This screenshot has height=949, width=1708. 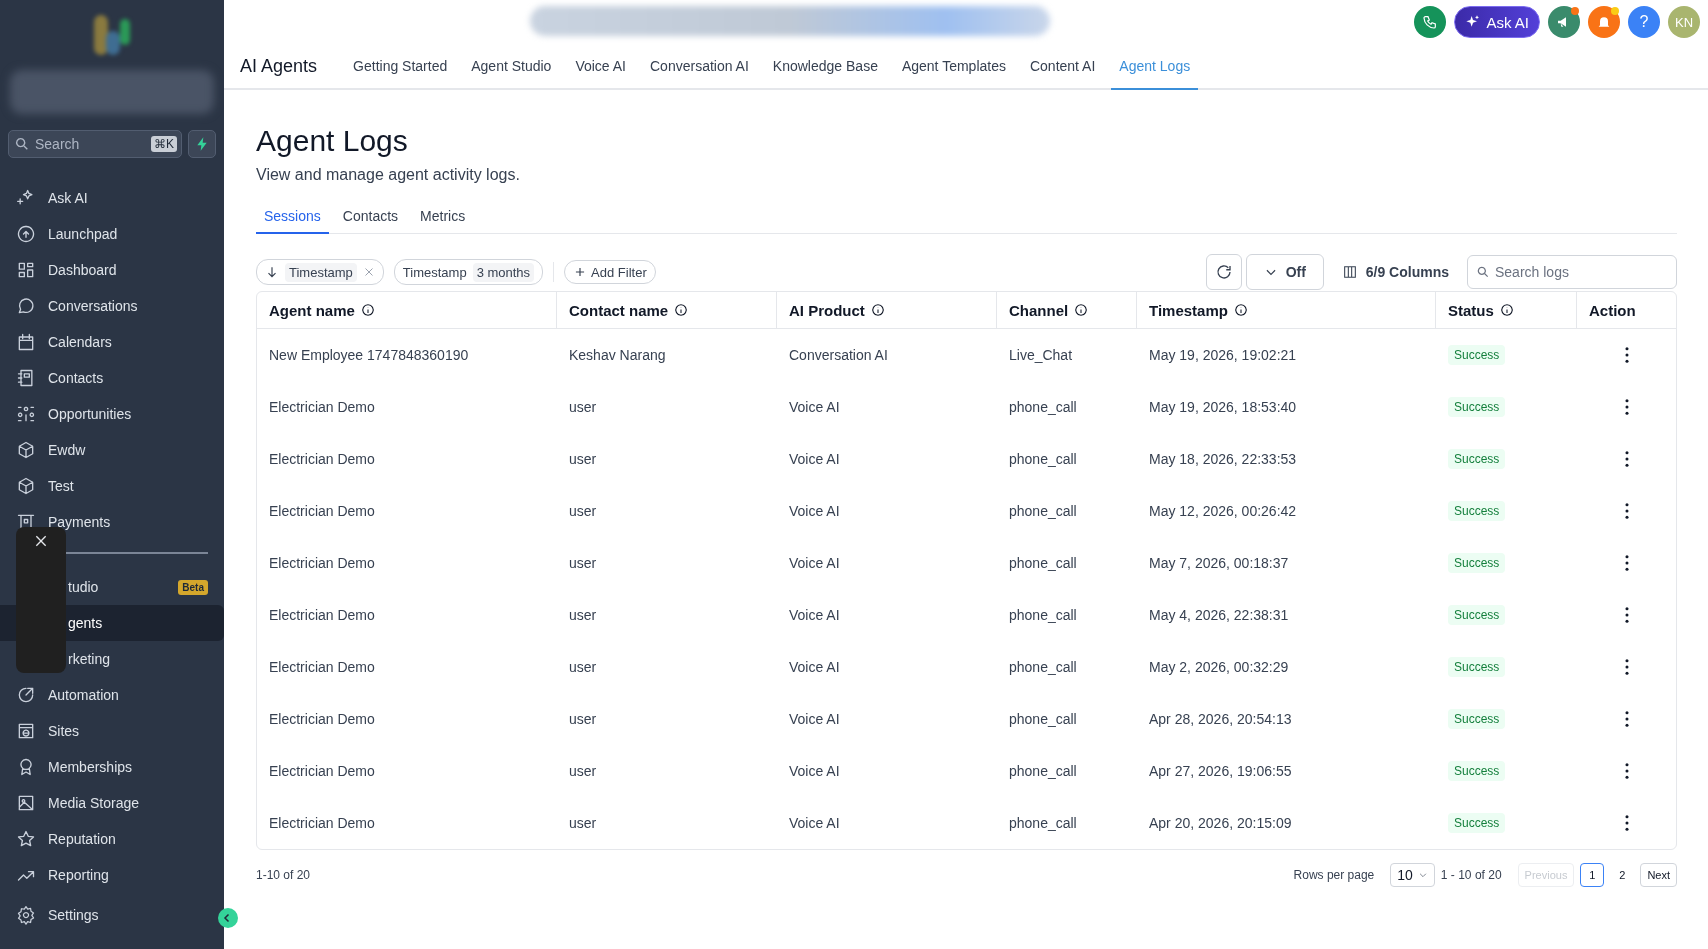 I want to click on columns-icon, so click(x=1349, y=272).